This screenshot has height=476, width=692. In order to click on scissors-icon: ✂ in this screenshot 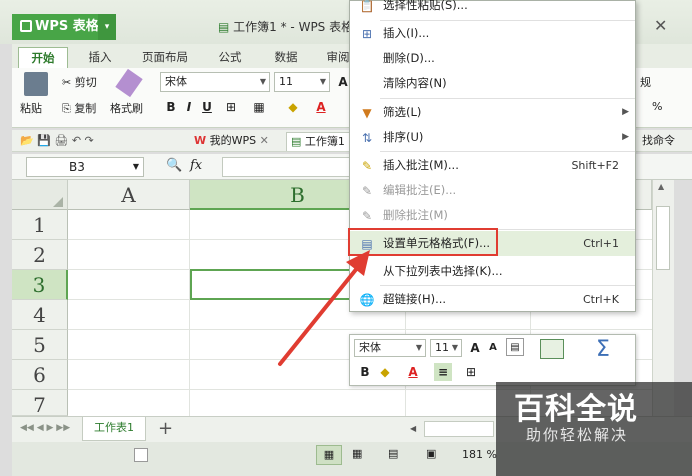, I will do `click(67, 82)`.